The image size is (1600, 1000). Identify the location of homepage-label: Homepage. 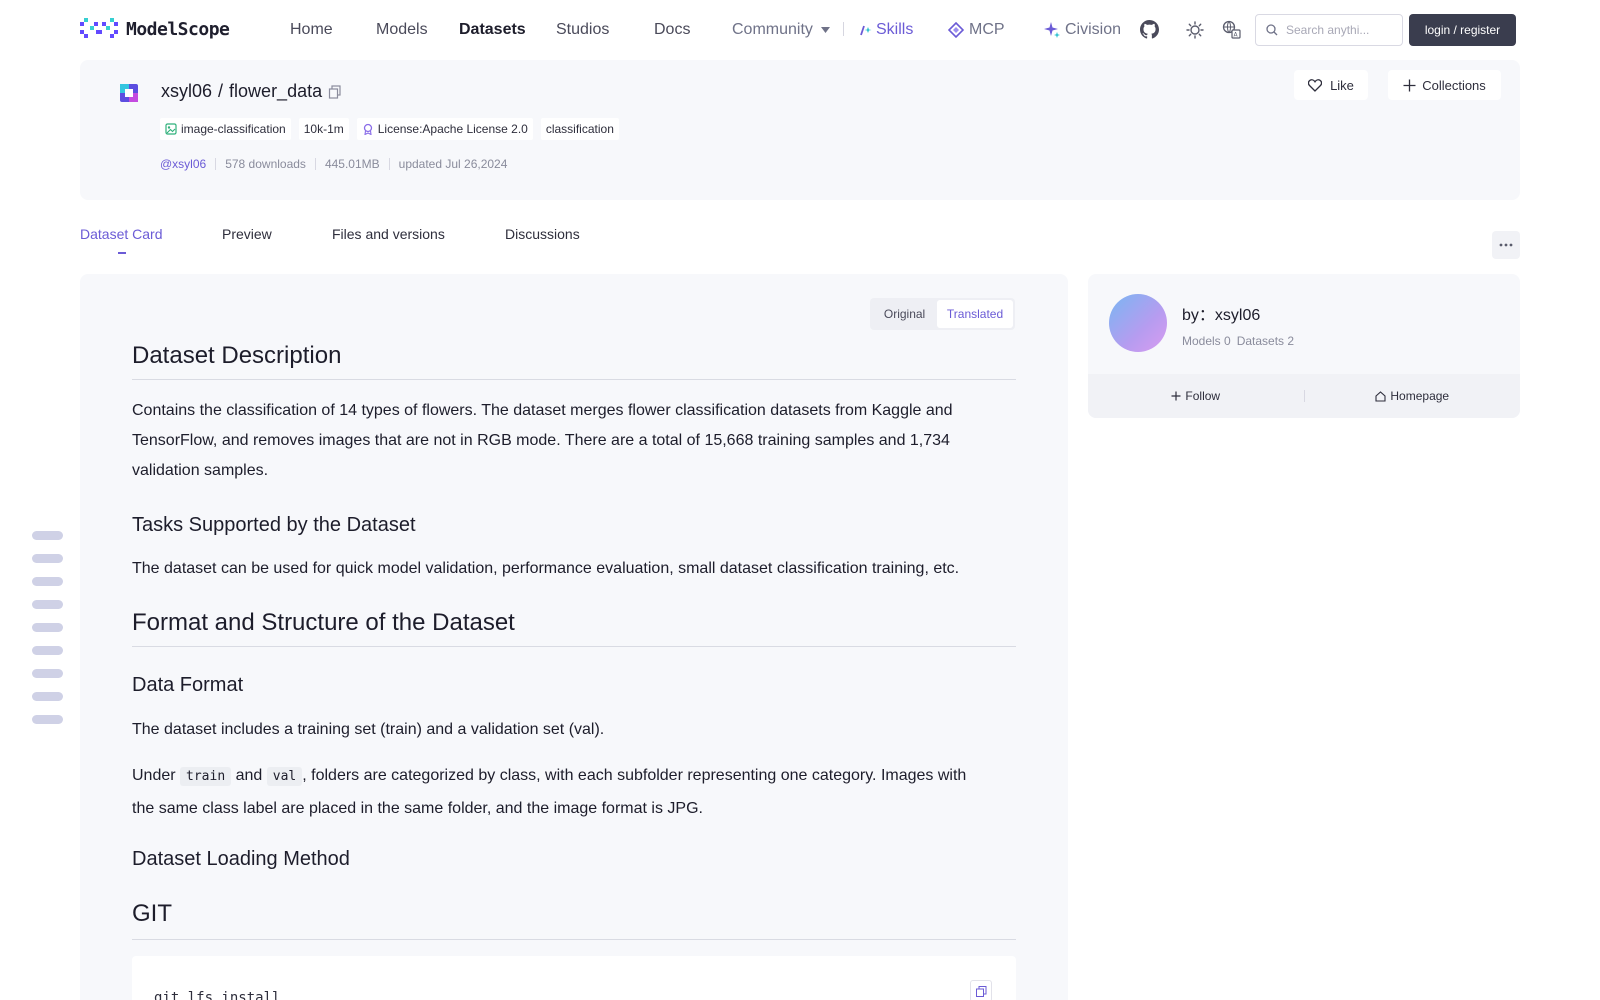
(1420, 396).